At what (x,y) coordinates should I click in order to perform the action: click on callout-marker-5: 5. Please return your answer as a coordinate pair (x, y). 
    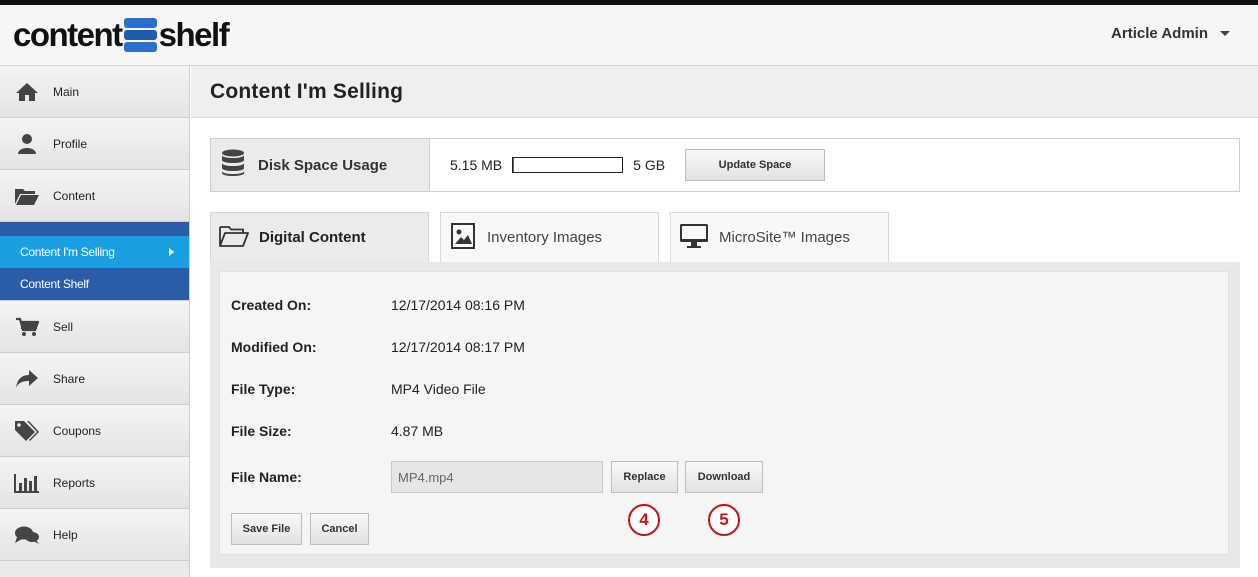
    Looking at the image, I should click on (724, 520).